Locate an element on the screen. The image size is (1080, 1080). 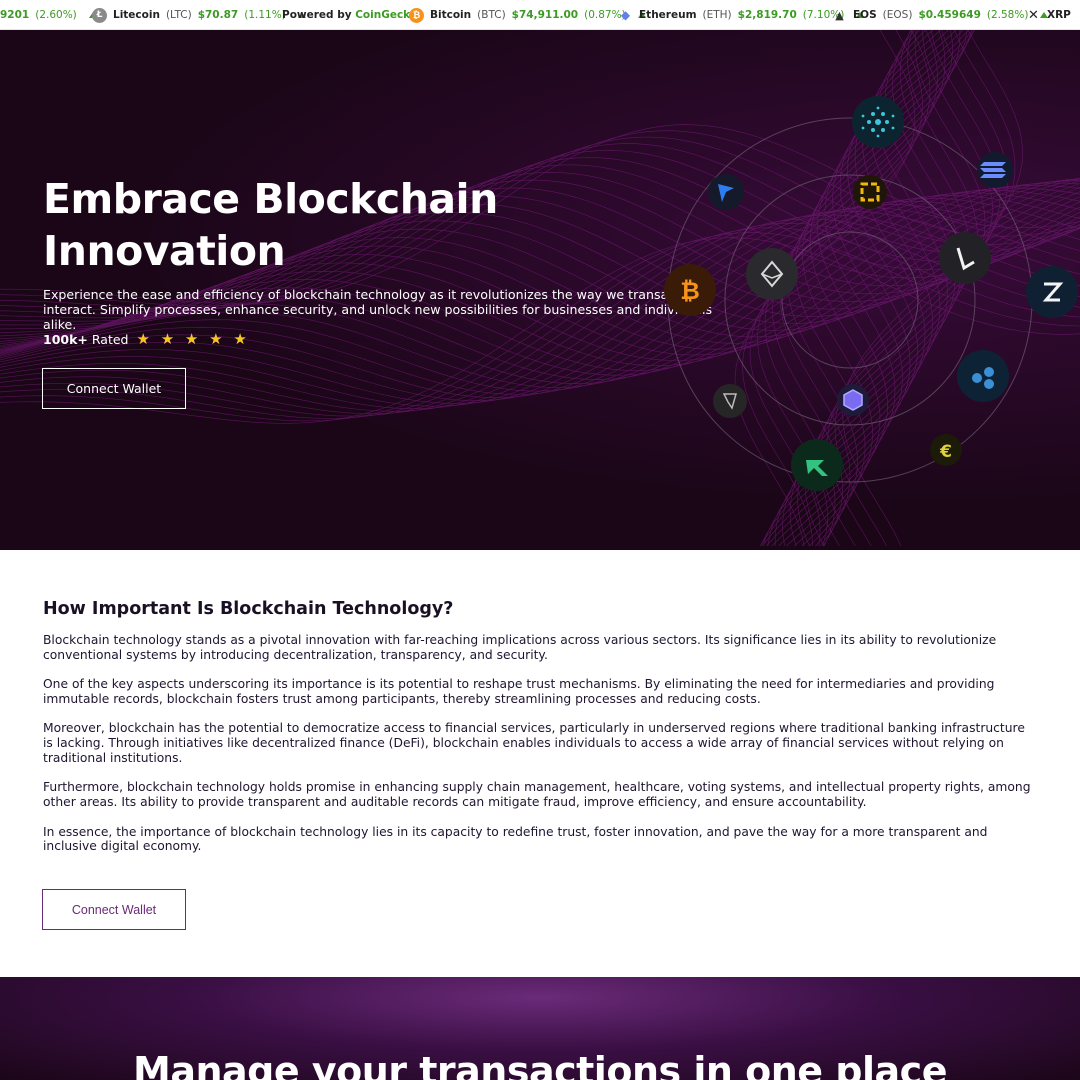
arrow-icon is located at coordinates (726, 192).